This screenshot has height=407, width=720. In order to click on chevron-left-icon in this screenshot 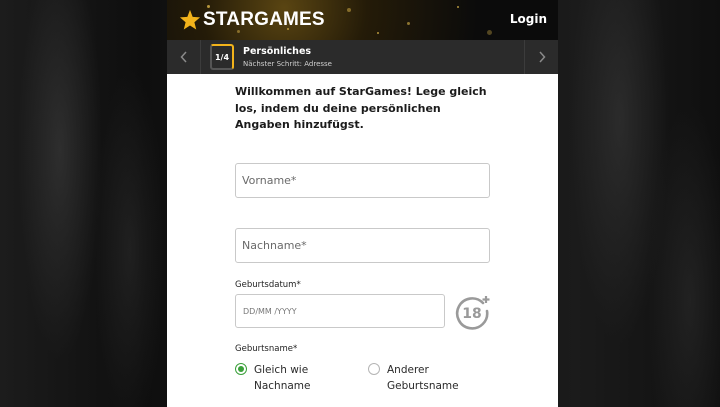, I will do `click(183, 57)`.